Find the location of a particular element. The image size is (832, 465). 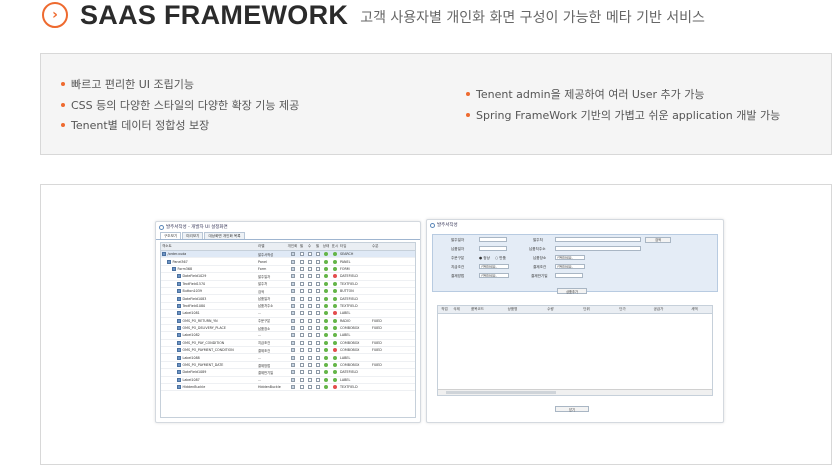

order-date-input is located at coordinates (493, 239).